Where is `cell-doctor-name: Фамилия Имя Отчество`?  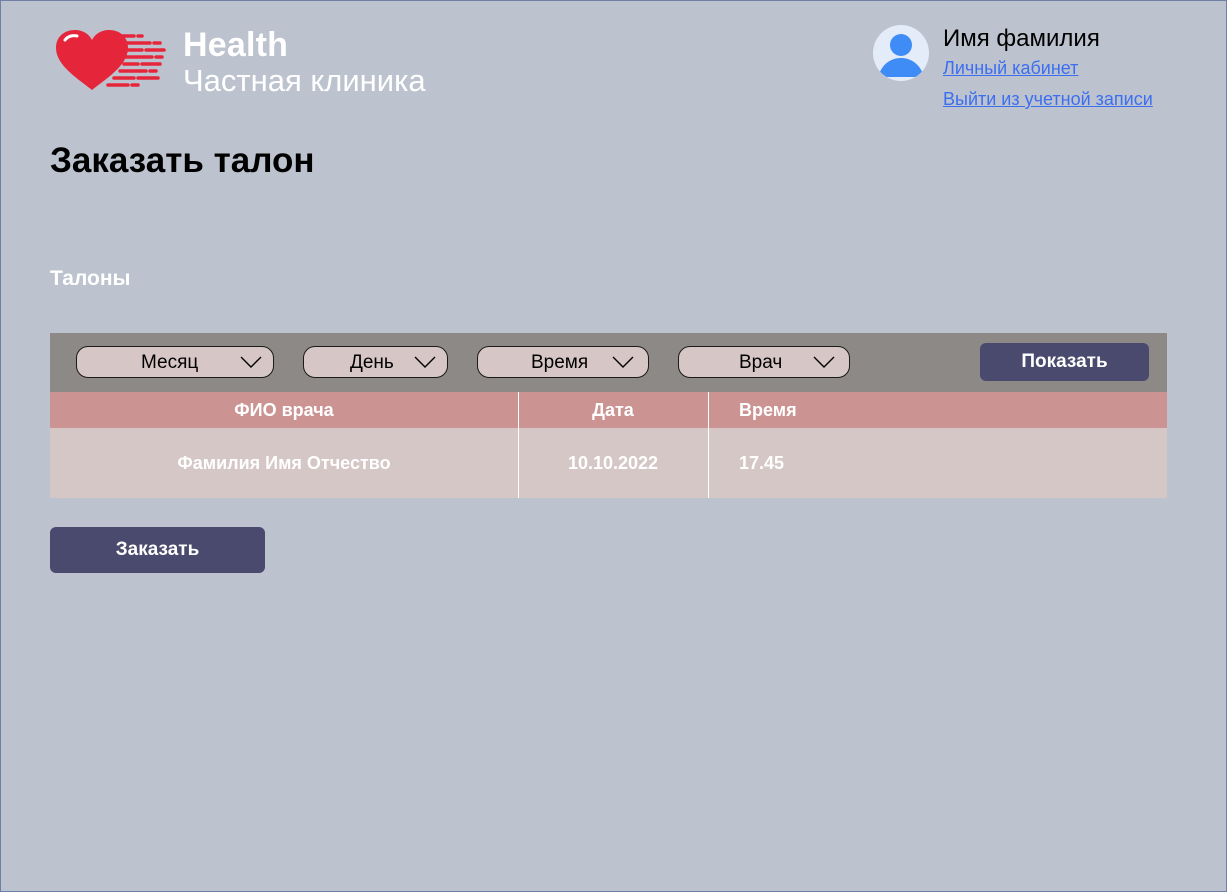
cell-doctor-name: Фамилия Имя Отчество is located at coordinates (284, 462).